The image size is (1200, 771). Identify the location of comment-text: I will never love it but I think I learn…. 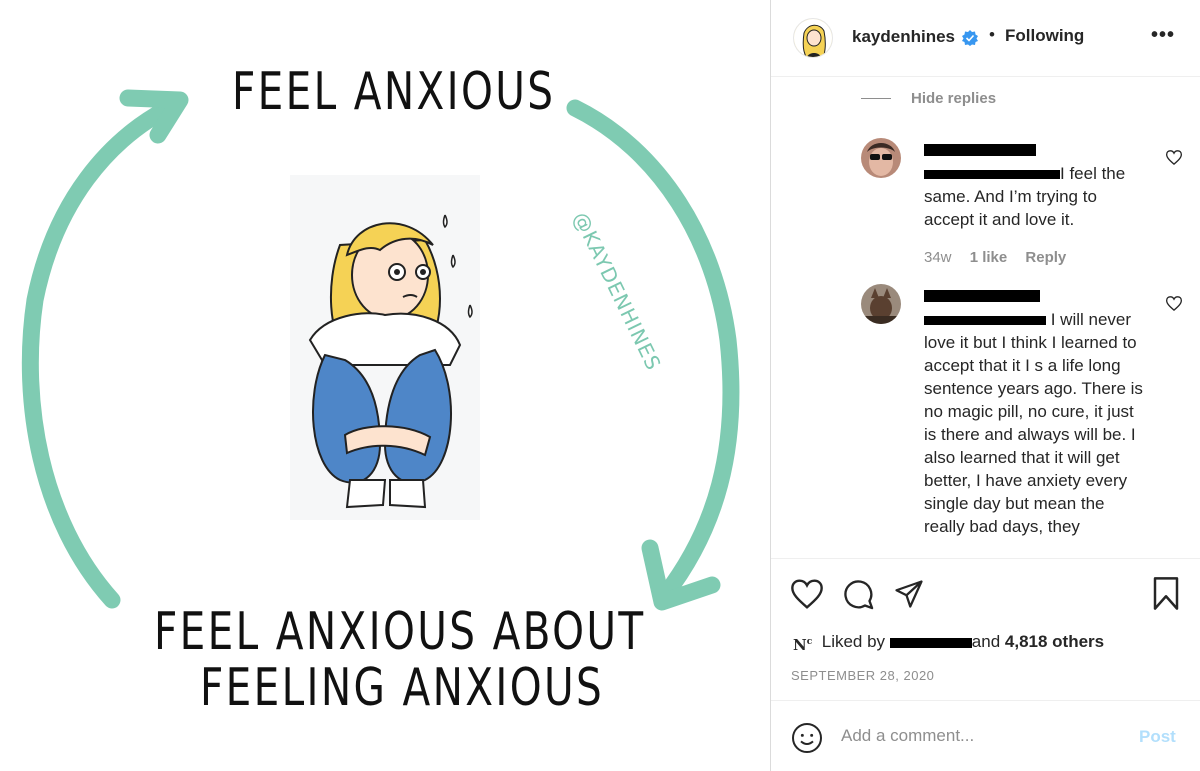
(1035, 423).